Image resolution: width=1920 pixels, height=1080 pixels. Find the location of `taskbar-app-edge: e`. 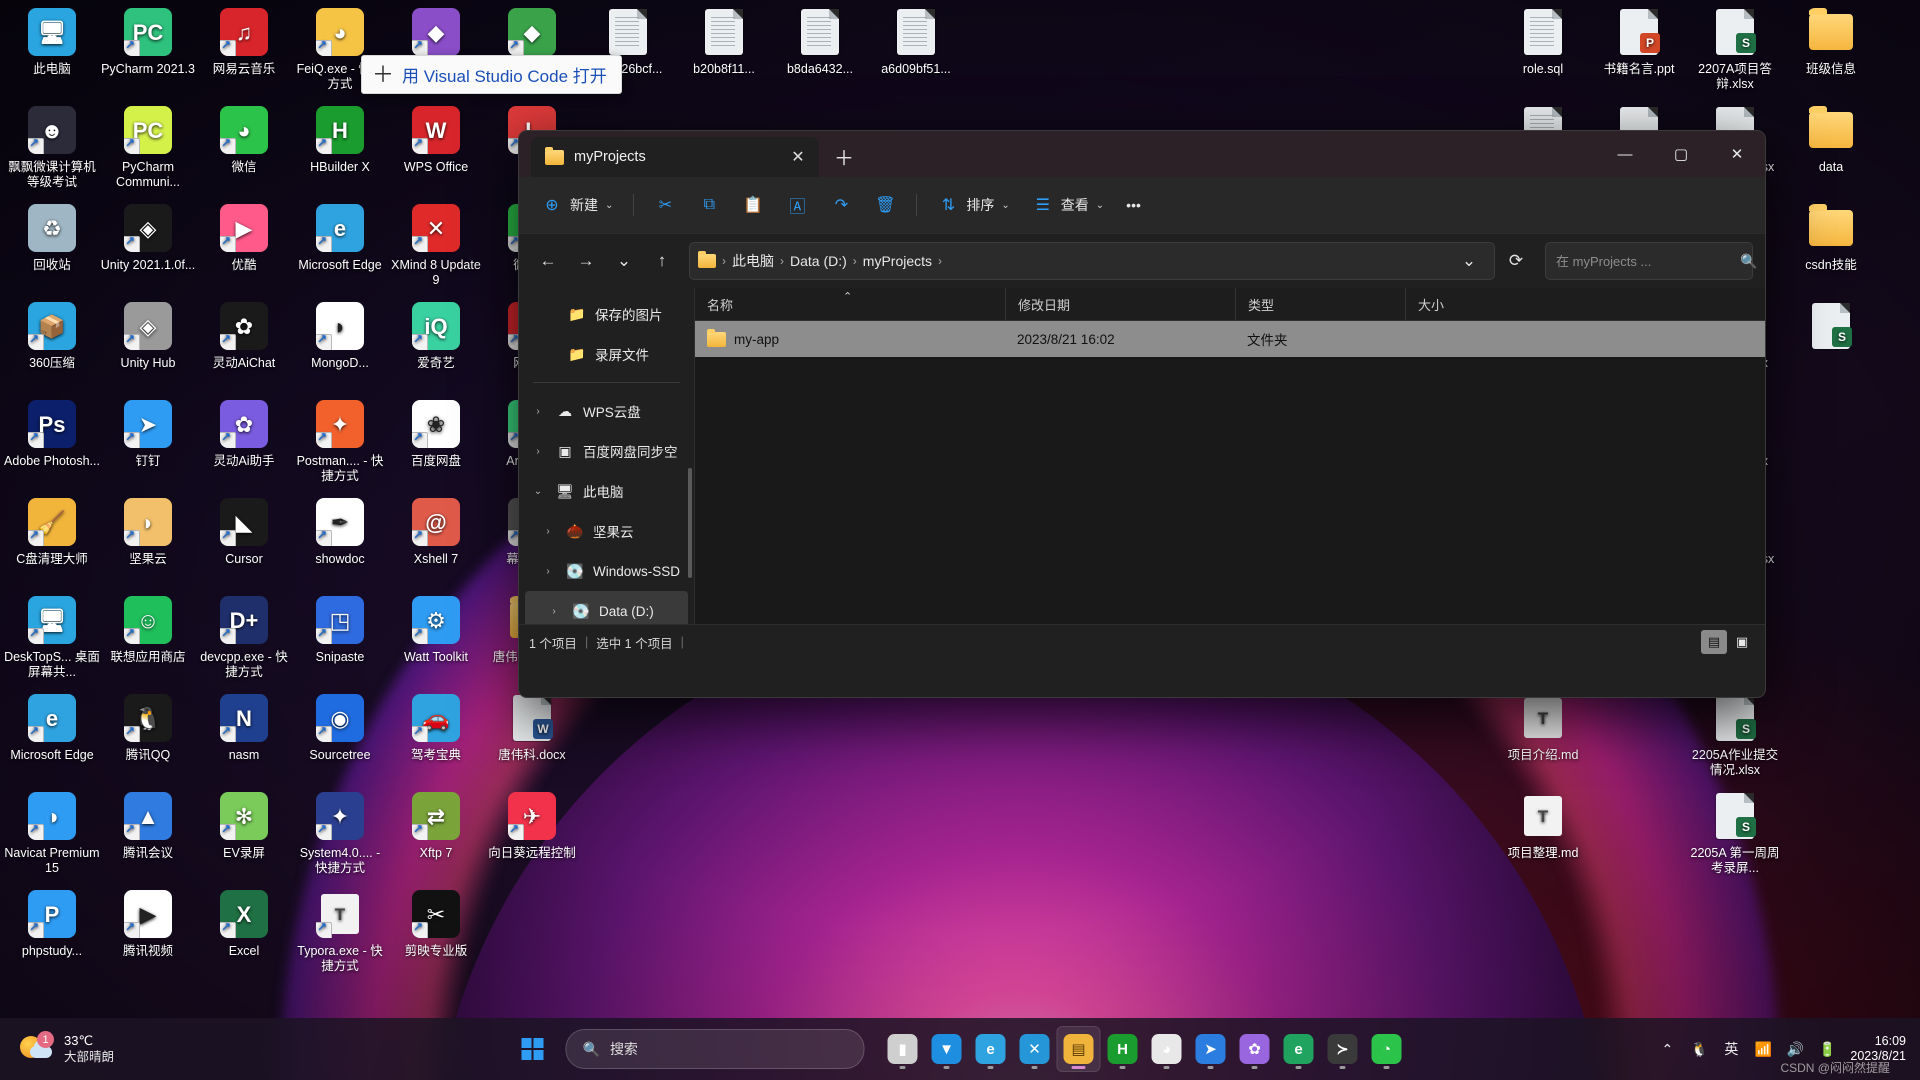

taskbar-app-edge: e is located at coordinates (991, 1049).